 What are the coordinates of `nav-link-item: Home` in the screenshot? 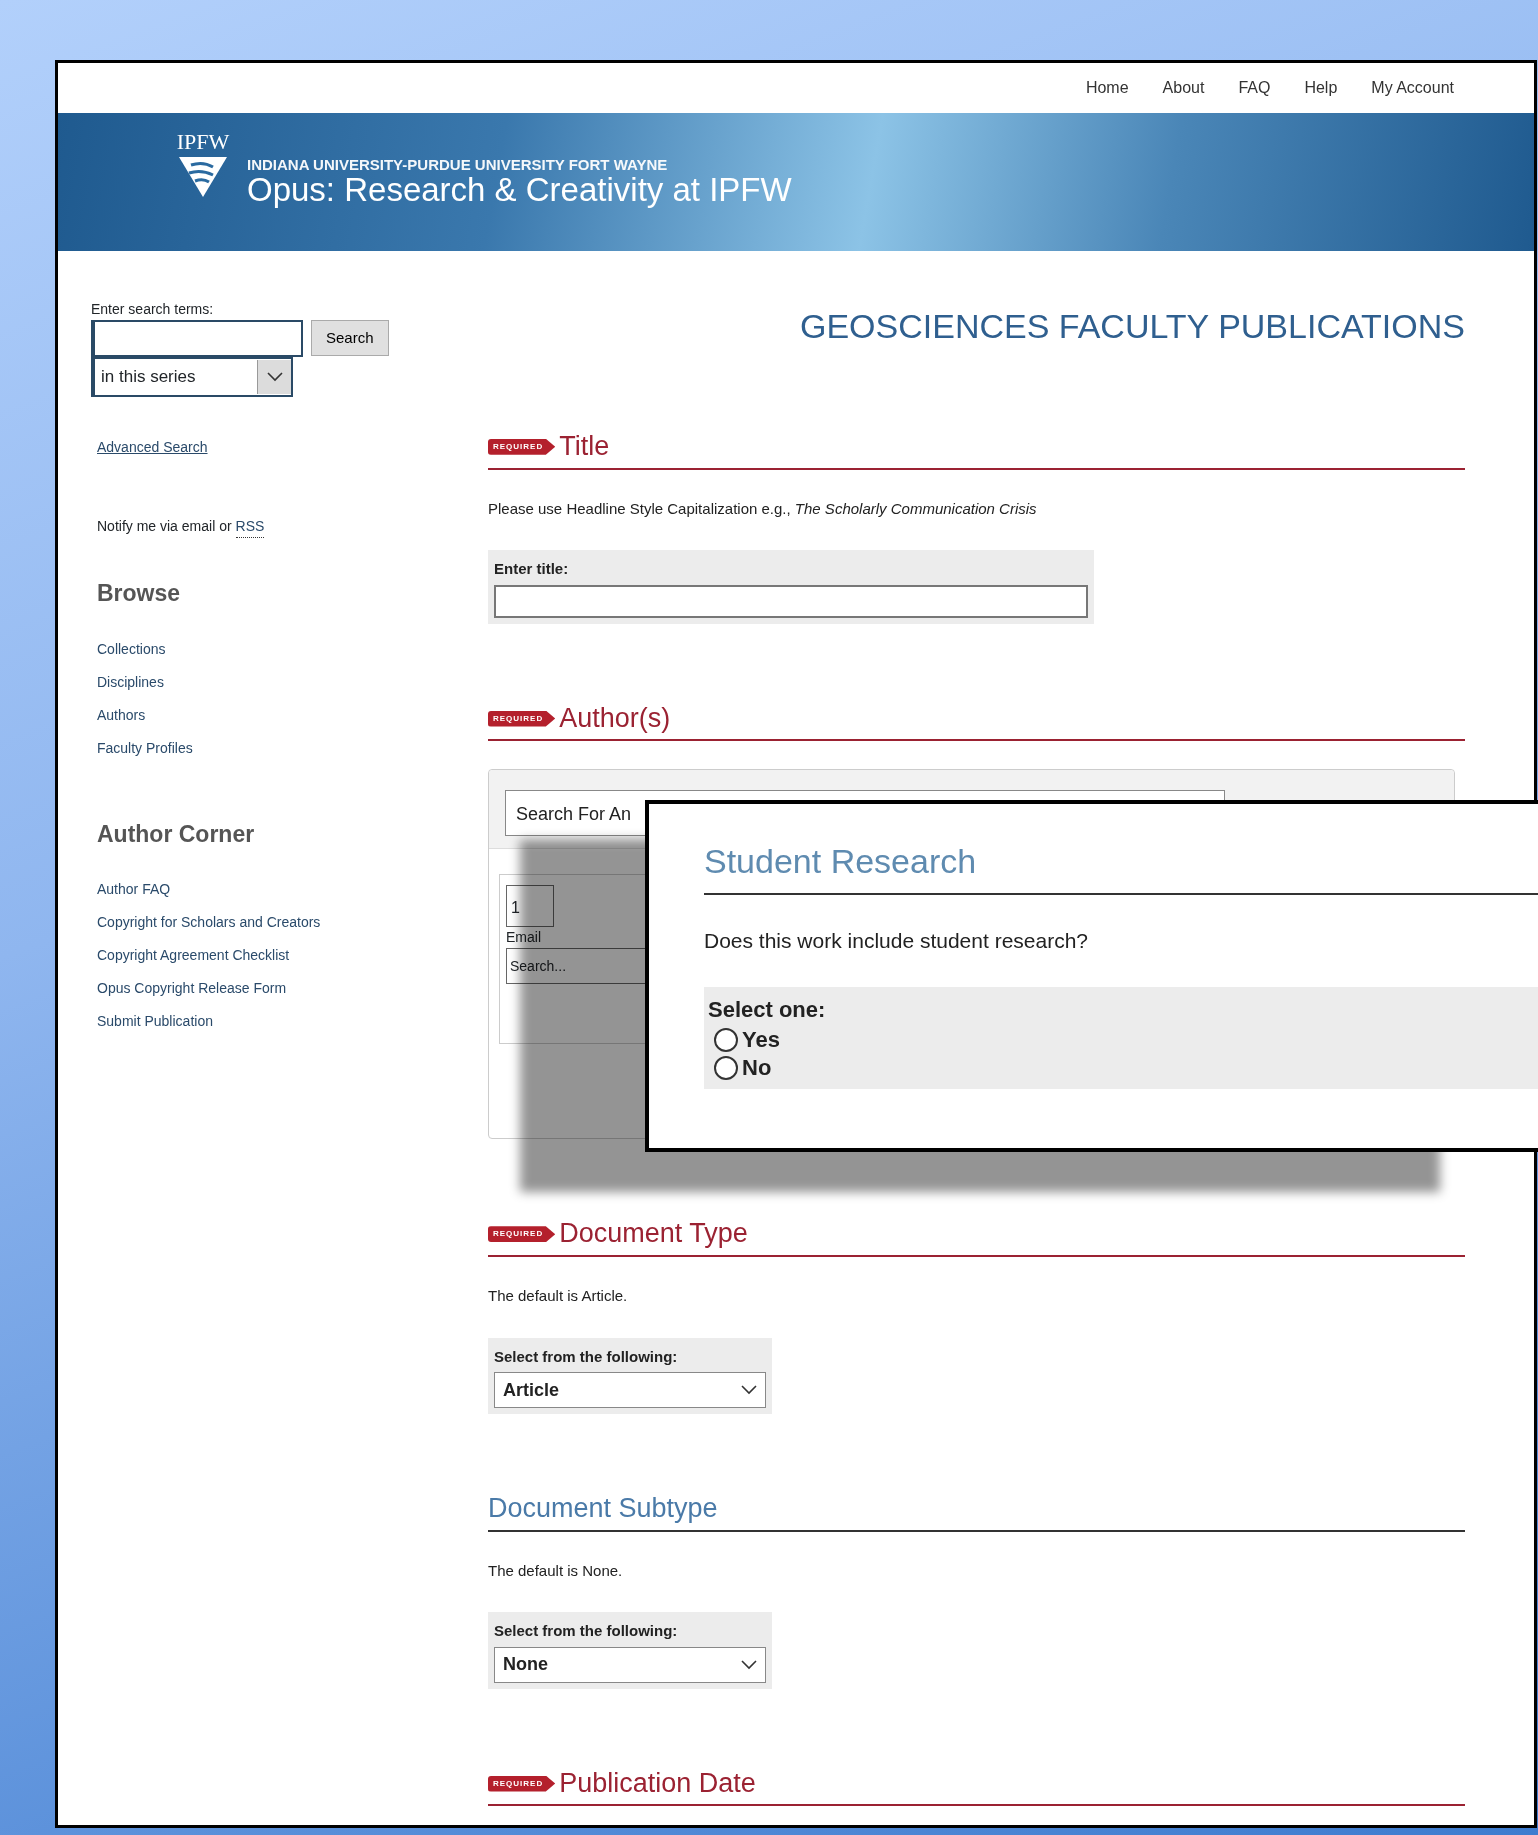 It's located at (1107, 88).